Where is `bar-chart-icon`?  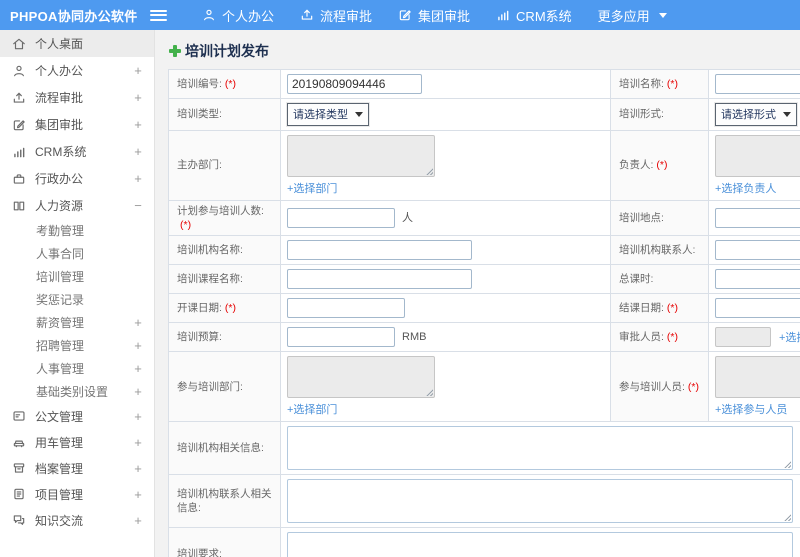
bar-chart-icon is located at coordinates (503, 15).